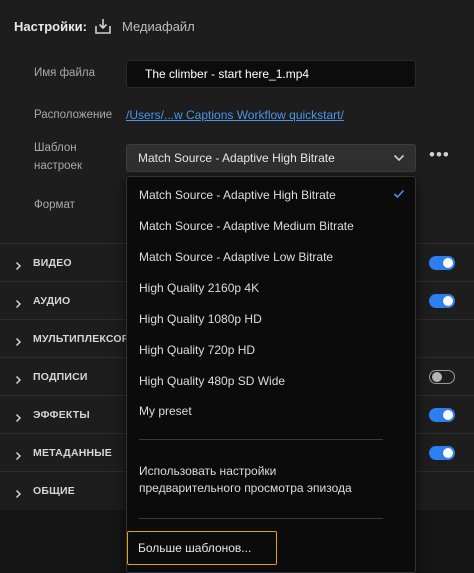 Image resolution: width=474 pixels, height=573 pixels. What do you see at coordinates (236, 257) in the screenshot?
I see `preset-option: Match Source - Adaptive Low Bitrate` at bounding box center [236, 257].